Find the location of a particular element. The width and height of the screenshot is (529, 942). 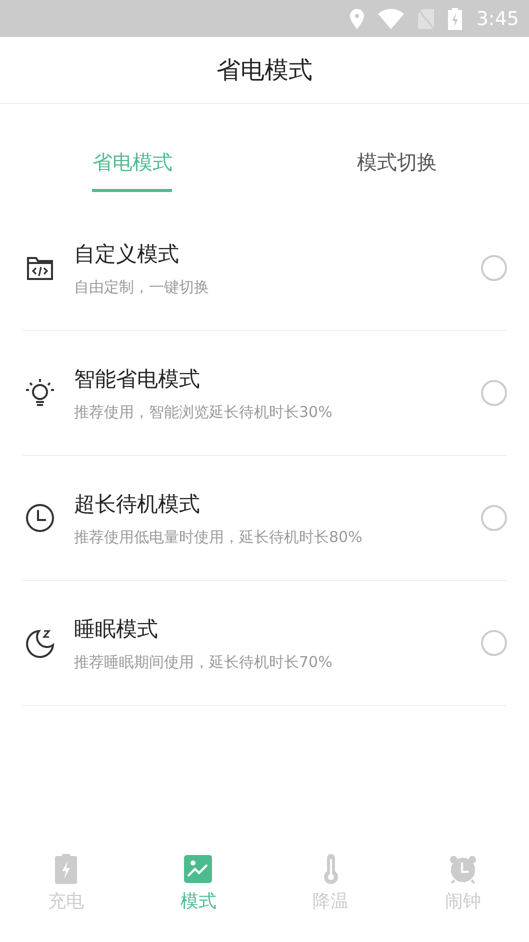

mode-description: 推荐使用，智能浏览延长待机时长30% is located at coordinates (204, 412).